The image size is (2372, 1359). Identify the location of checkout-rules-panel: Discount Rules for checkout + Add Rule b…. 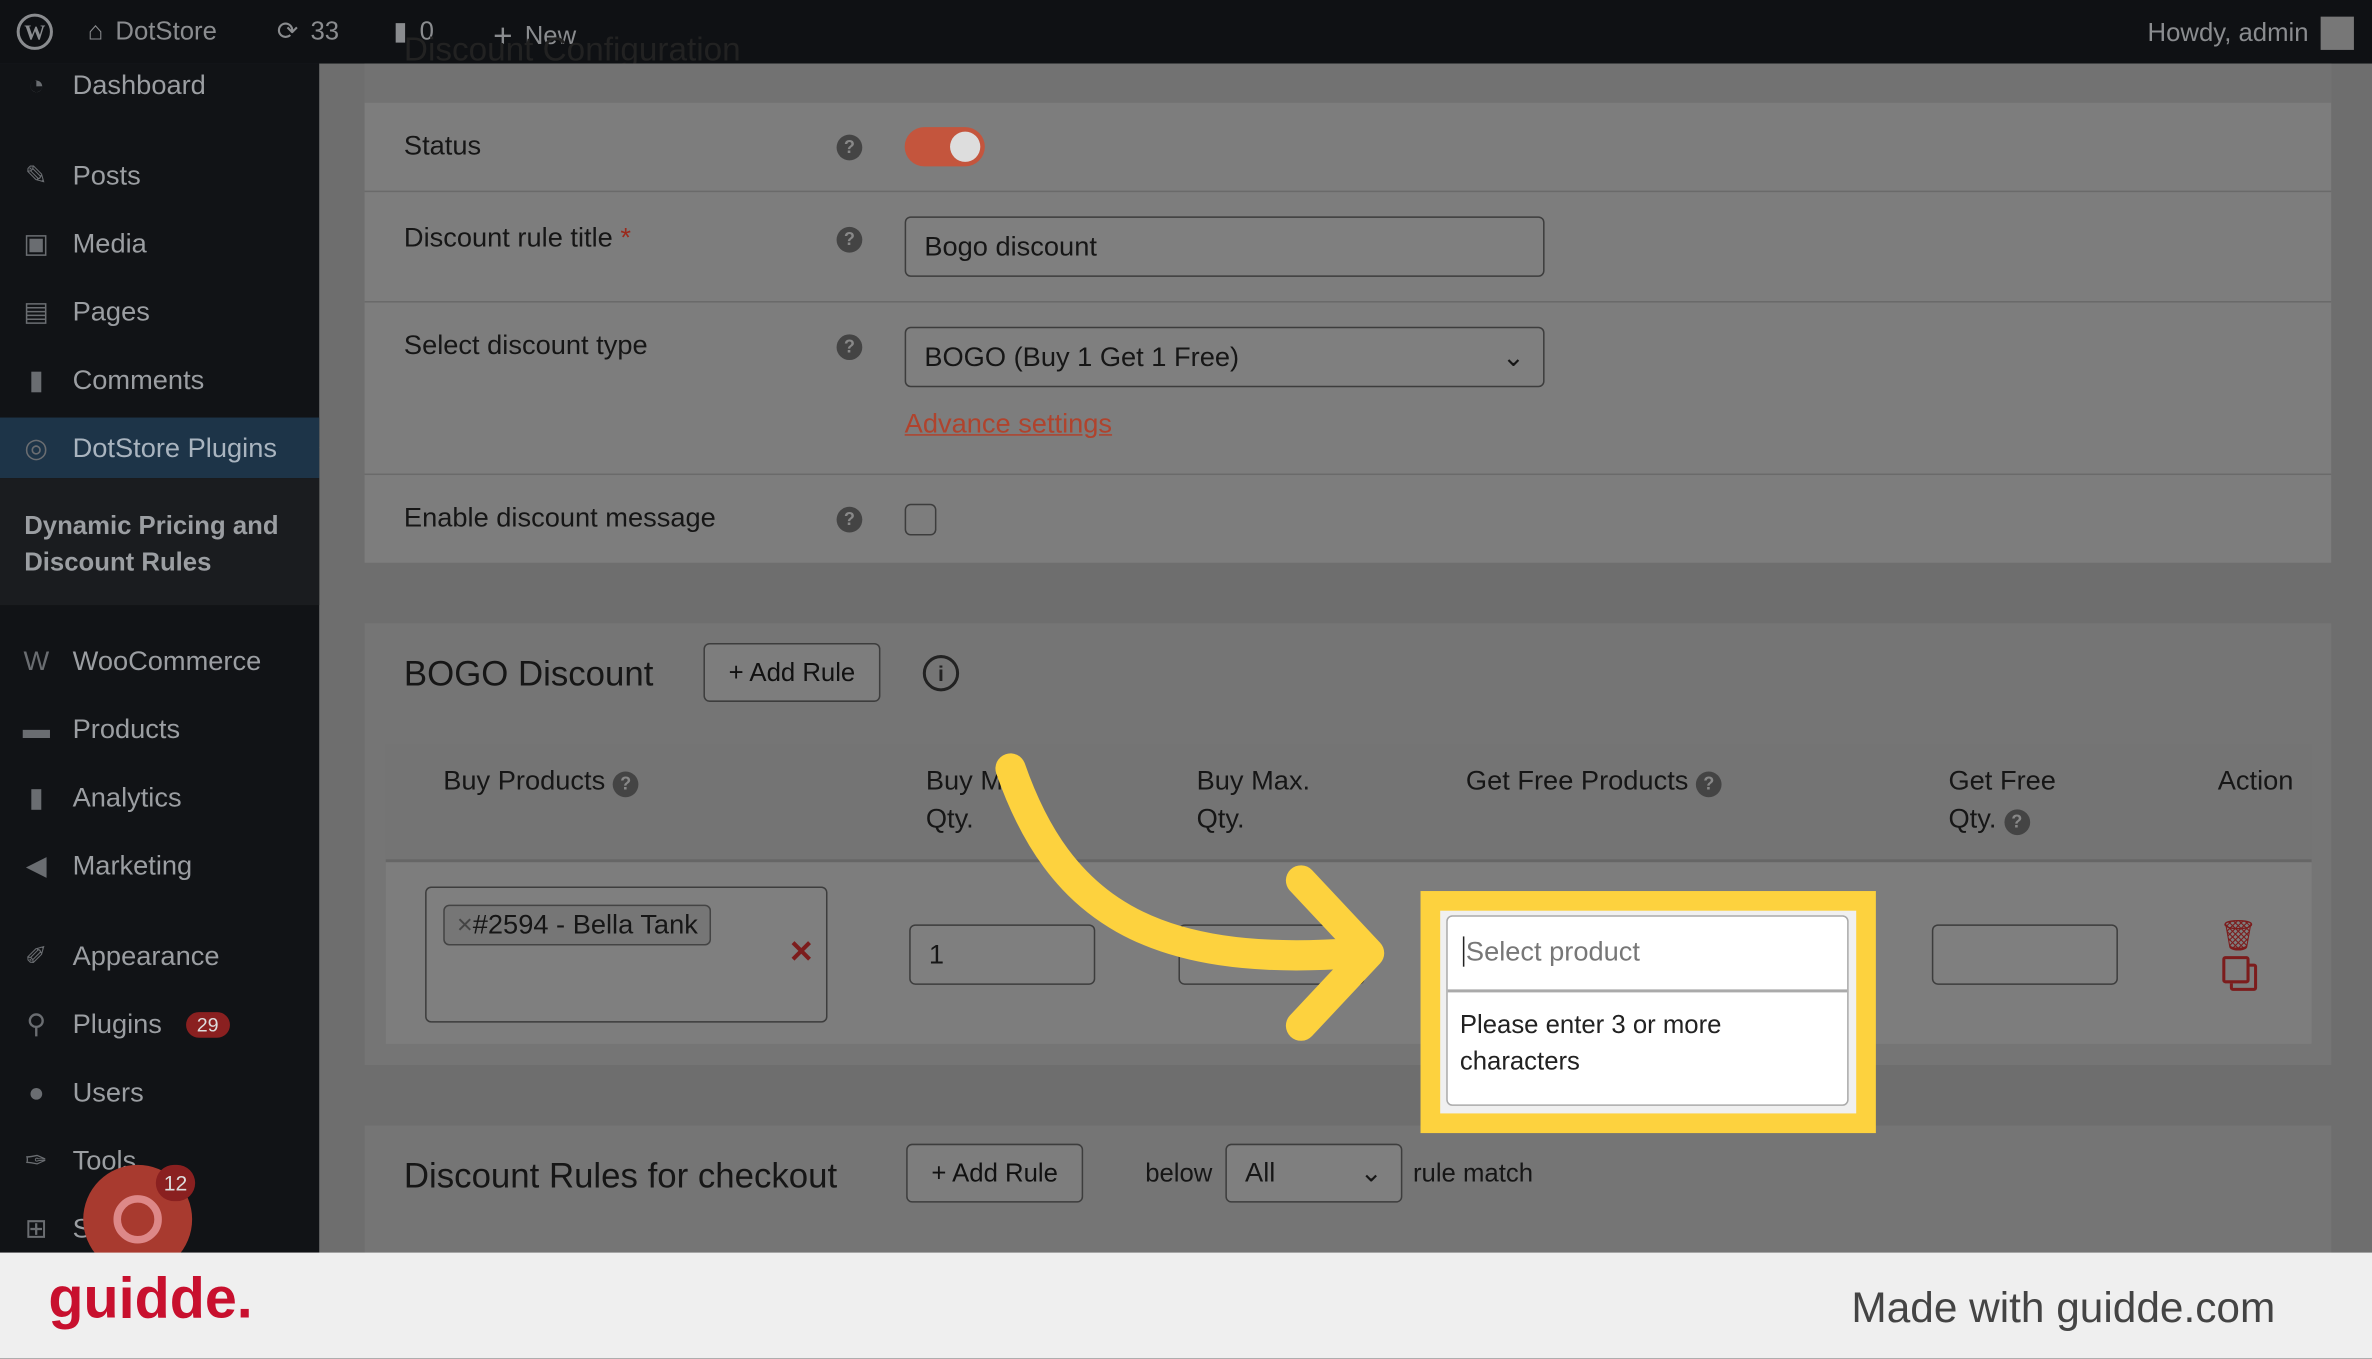
(1348, 1189).